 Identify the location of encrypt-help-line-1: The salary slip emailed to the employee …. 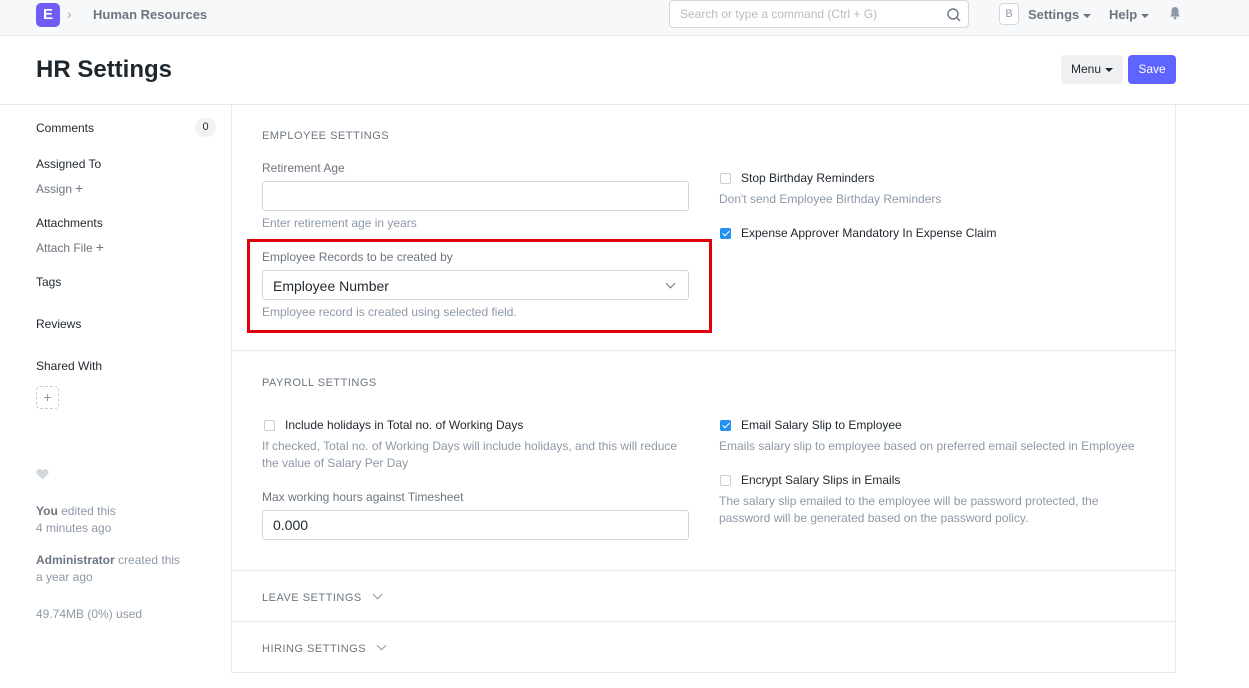
(909, 501).